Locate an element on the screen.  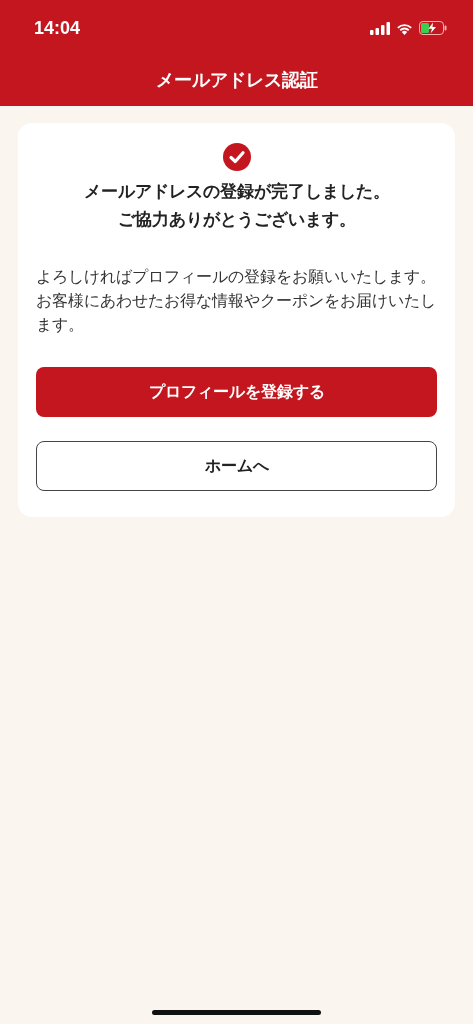
message-text: よろしければプロフィールの登録をお願いいたします。お客様にあわせたお得な情報やクーポンをお届けいたします。 is located at coordinates (236, 301).